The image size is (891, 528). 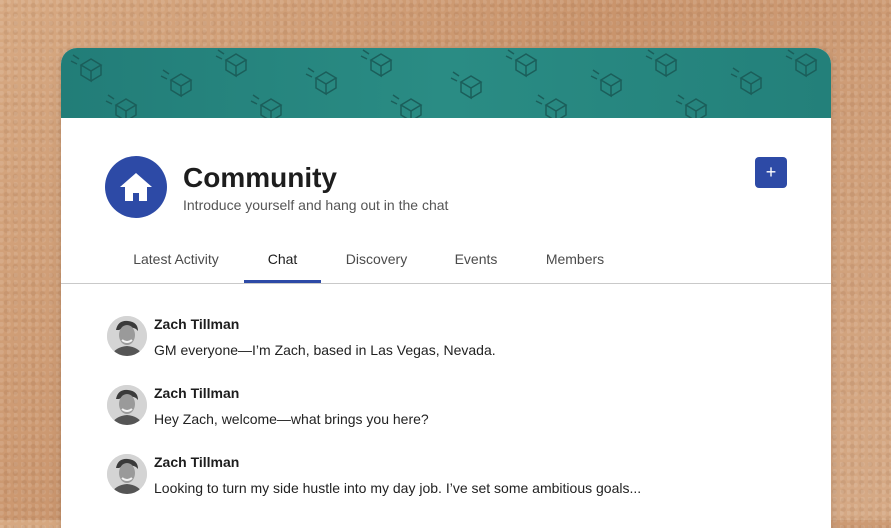 What do you see at coordinates (176, 259) in the screenshot?
I see `tab-latest-activity: Latest Activity` at bounding box center [176, 259].